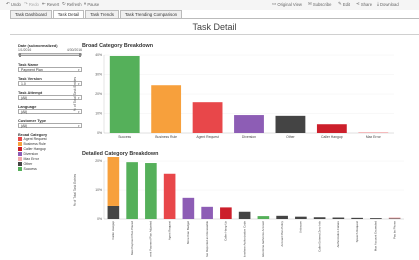 This screenshot has height=260, width=419. What do you see at coordinates (32, 70) in the screenshot?
I see `task-name-value: Payment Plan` at bounding box center [32, 70].